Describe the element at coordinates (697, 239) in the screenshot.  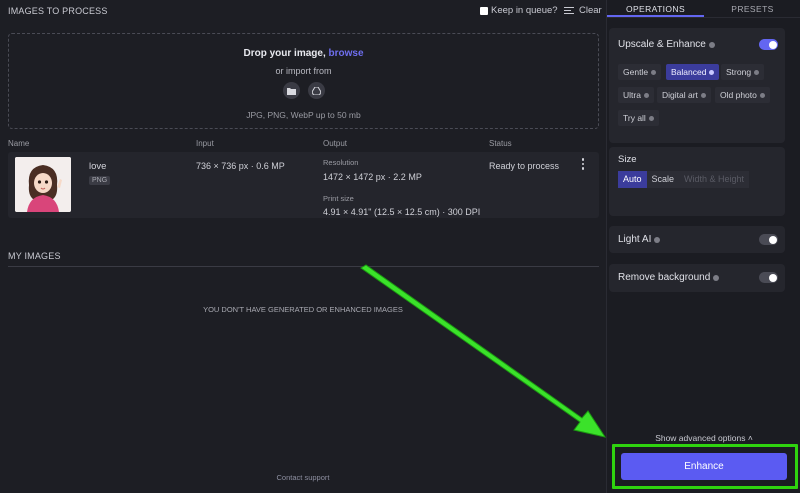
I see `light-ai-card: Light AI` at that location.